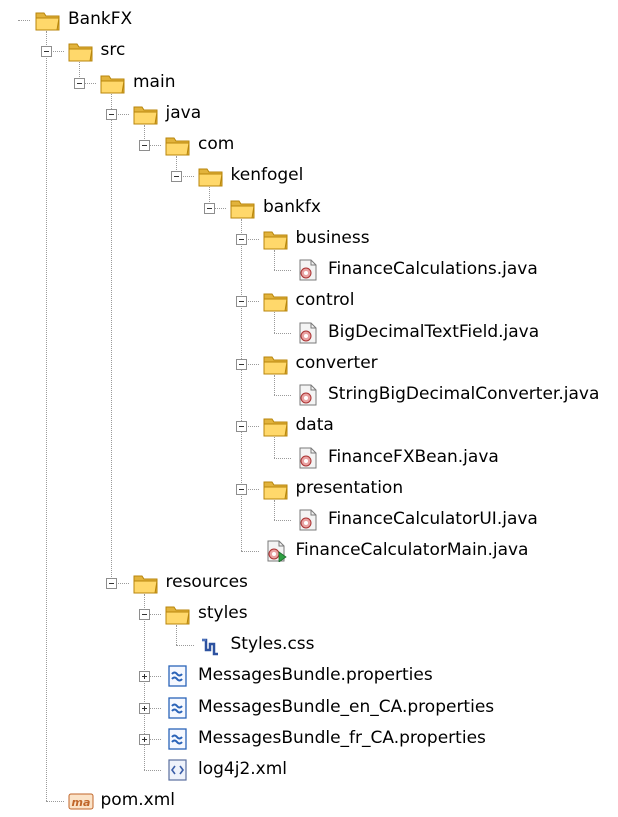 Image resolution: width=618 pixels, height=817 pixels. I want to click on tree-node-label: kenfogel, so click(267, 175).